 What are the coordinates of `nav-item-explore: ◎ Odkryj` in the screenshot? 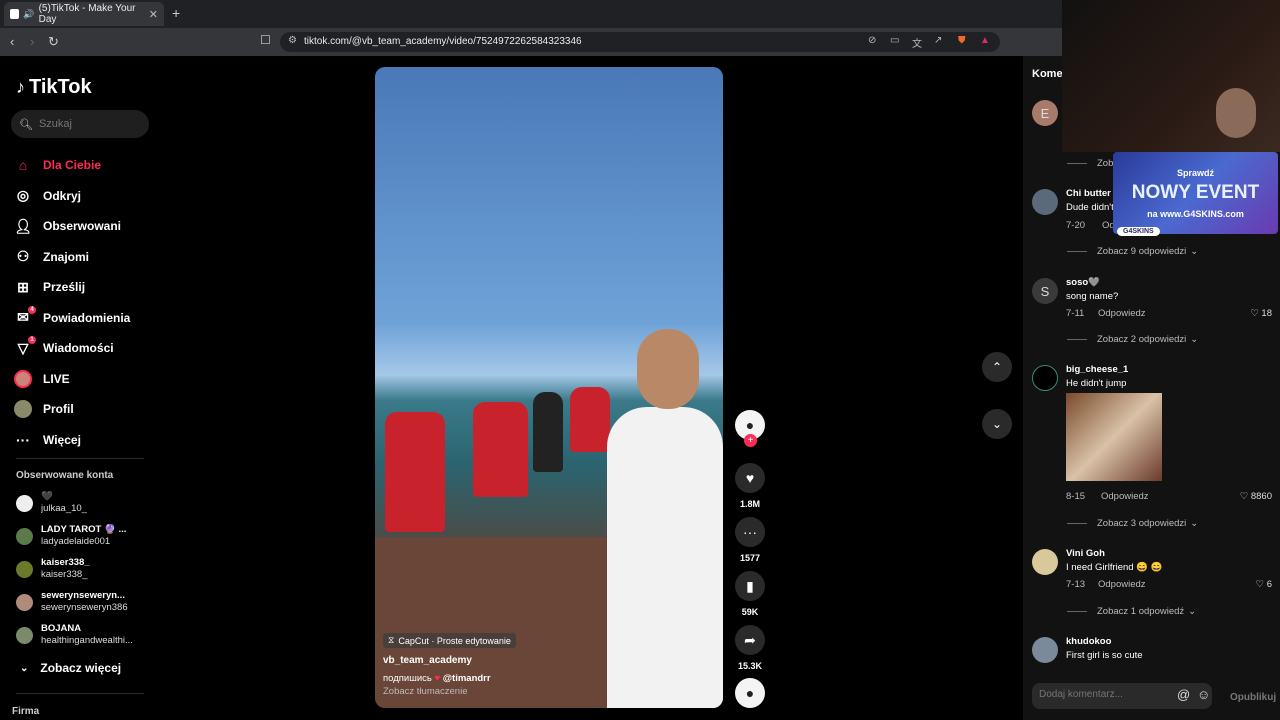 It's located at (84, 196).